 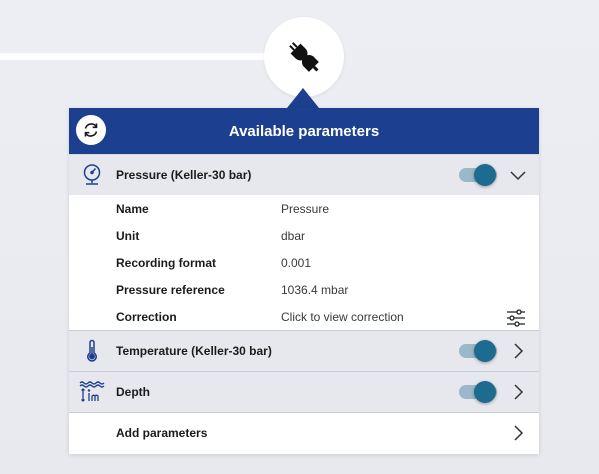 I want to click on detail-key: Pressure reference, so click(x=170, y=290).